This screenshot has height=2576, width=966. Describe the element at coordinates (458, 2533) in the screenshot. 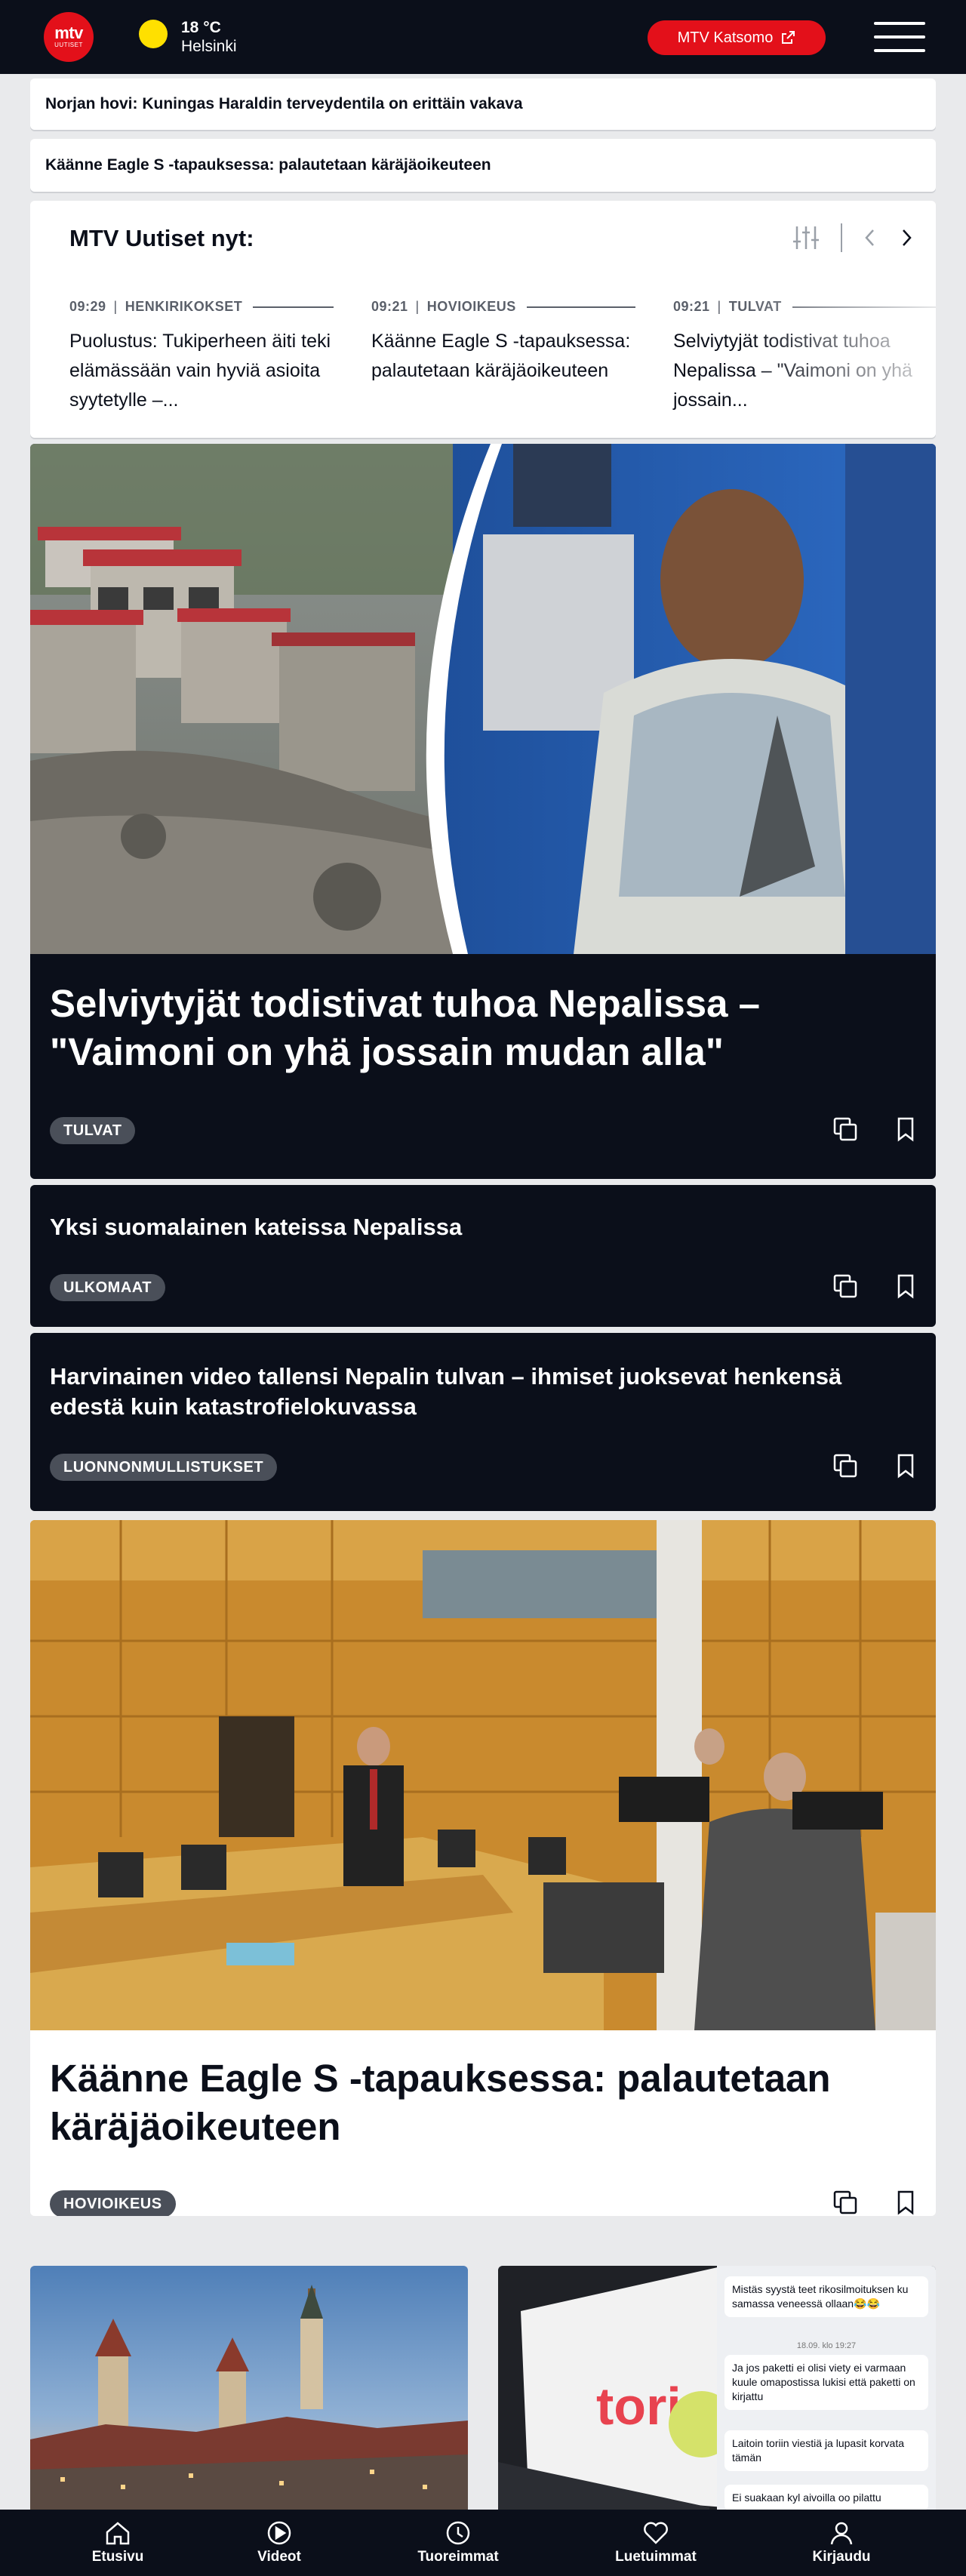

I see `clock-icon` at that location.